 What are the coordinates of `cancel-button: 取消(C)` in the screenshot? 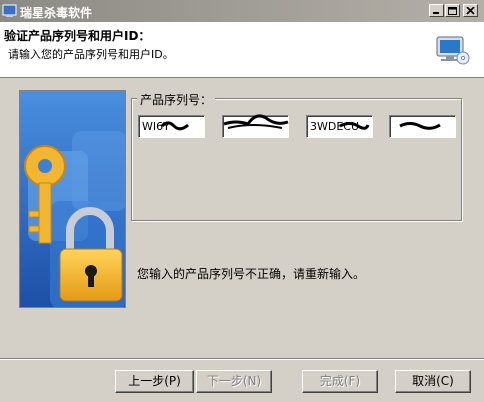 It's located at (433, 381).